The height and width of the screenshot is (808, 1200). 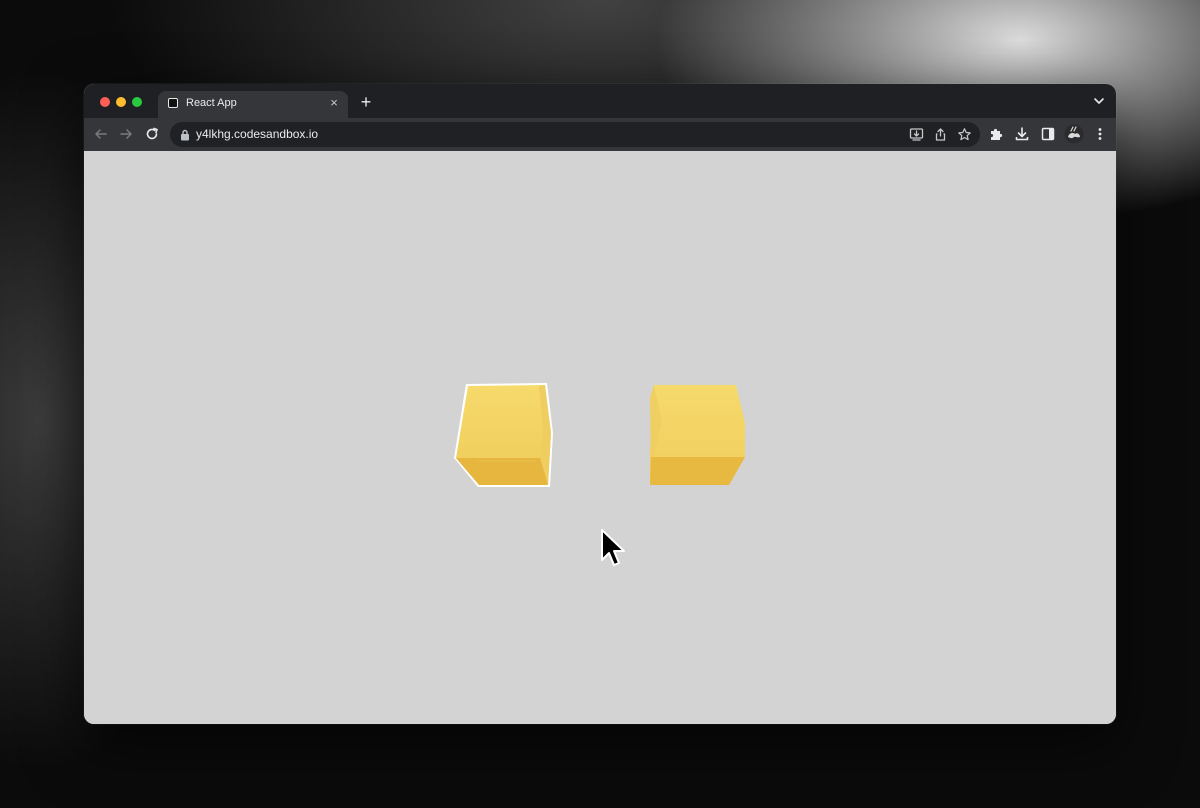 What do you see at coordinates (575, 134) in the screenshot?
I see `address-bar: y4lkhg.codesandbox.io` at bounding box center [575, 134].